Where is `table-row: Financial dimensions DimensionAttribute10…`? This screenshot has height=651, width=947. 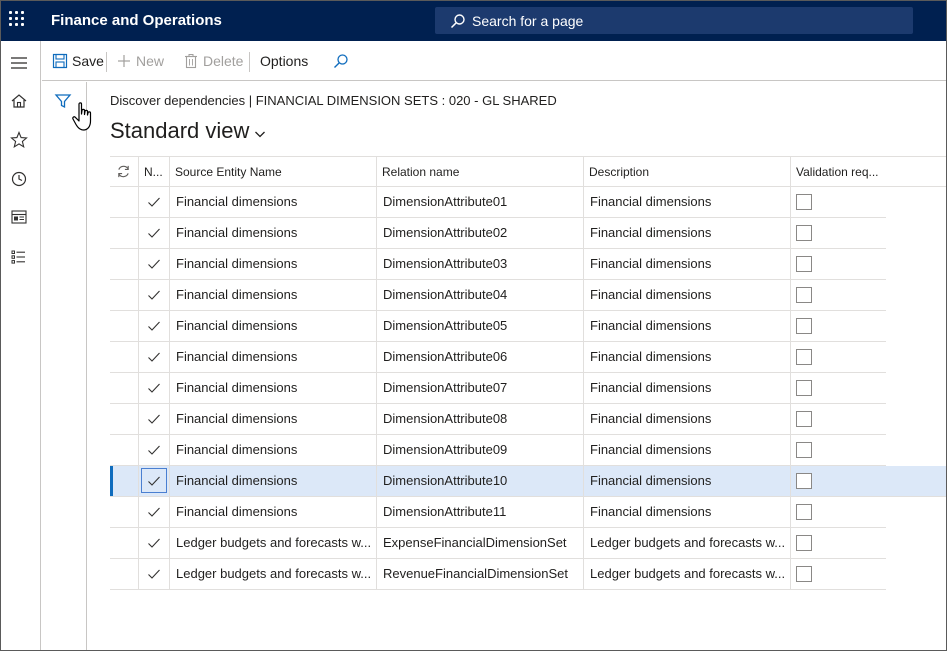 table-row: Financial dimensions DimensionAttribute10… is located at coordinates (528, 481).